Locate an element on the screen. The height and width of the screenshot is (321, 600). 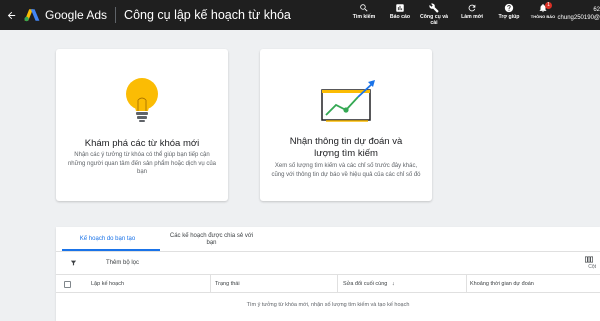
arrow-back-icon is located at coordinates (11, 15).